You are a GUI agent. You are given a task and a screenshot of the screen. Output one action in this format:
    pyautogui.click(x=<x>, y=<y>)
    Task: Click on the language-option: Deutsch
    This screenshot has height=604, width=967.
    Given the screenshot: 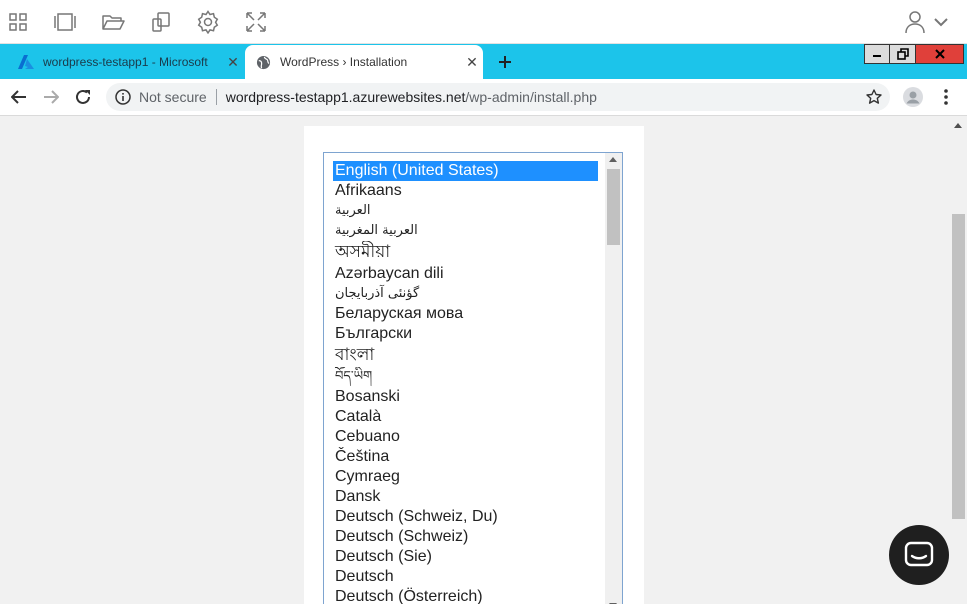 What is the action you would take?
    pyautogui.click(x=465, y=577)
    